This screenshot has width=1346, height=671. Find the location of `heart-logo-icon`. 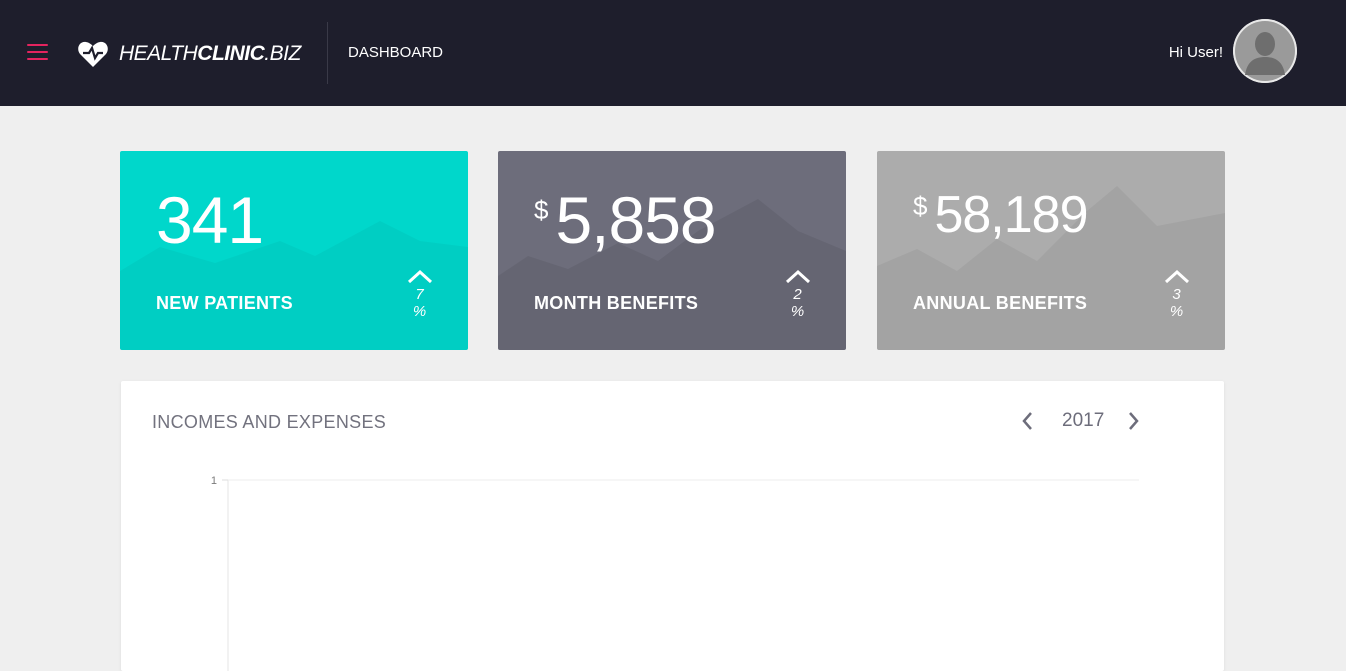

heart-logo-icon is located at coordinates (93, 54).